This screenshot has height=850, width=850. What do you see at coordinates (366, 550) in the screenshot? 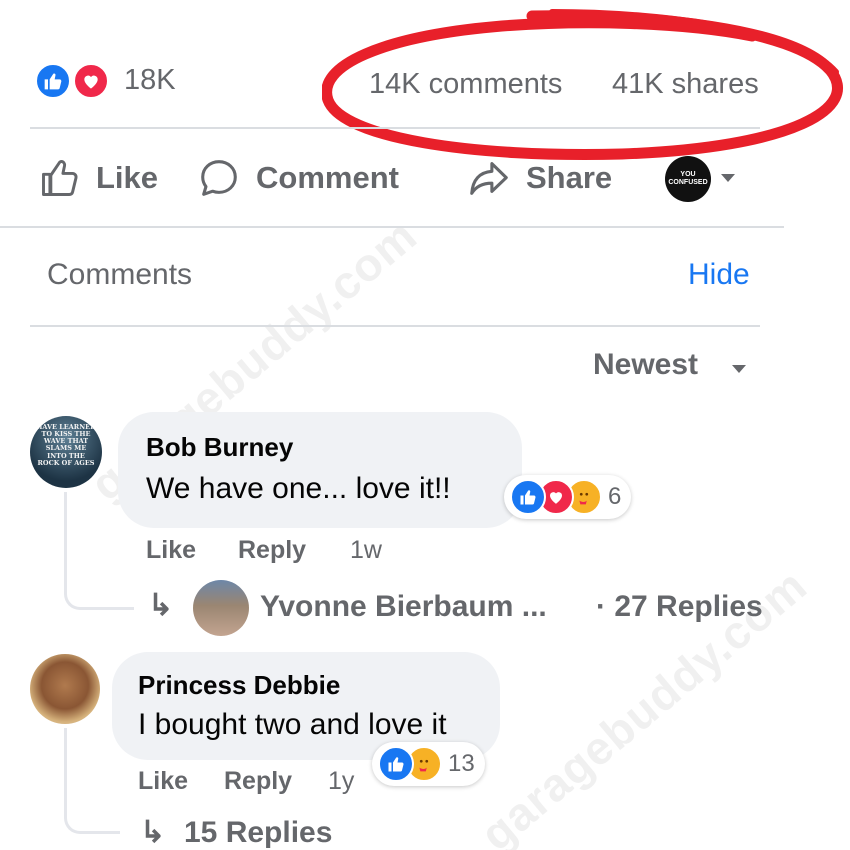
I see `comment-timestamp: 1w` at bounding box center [366, 550].